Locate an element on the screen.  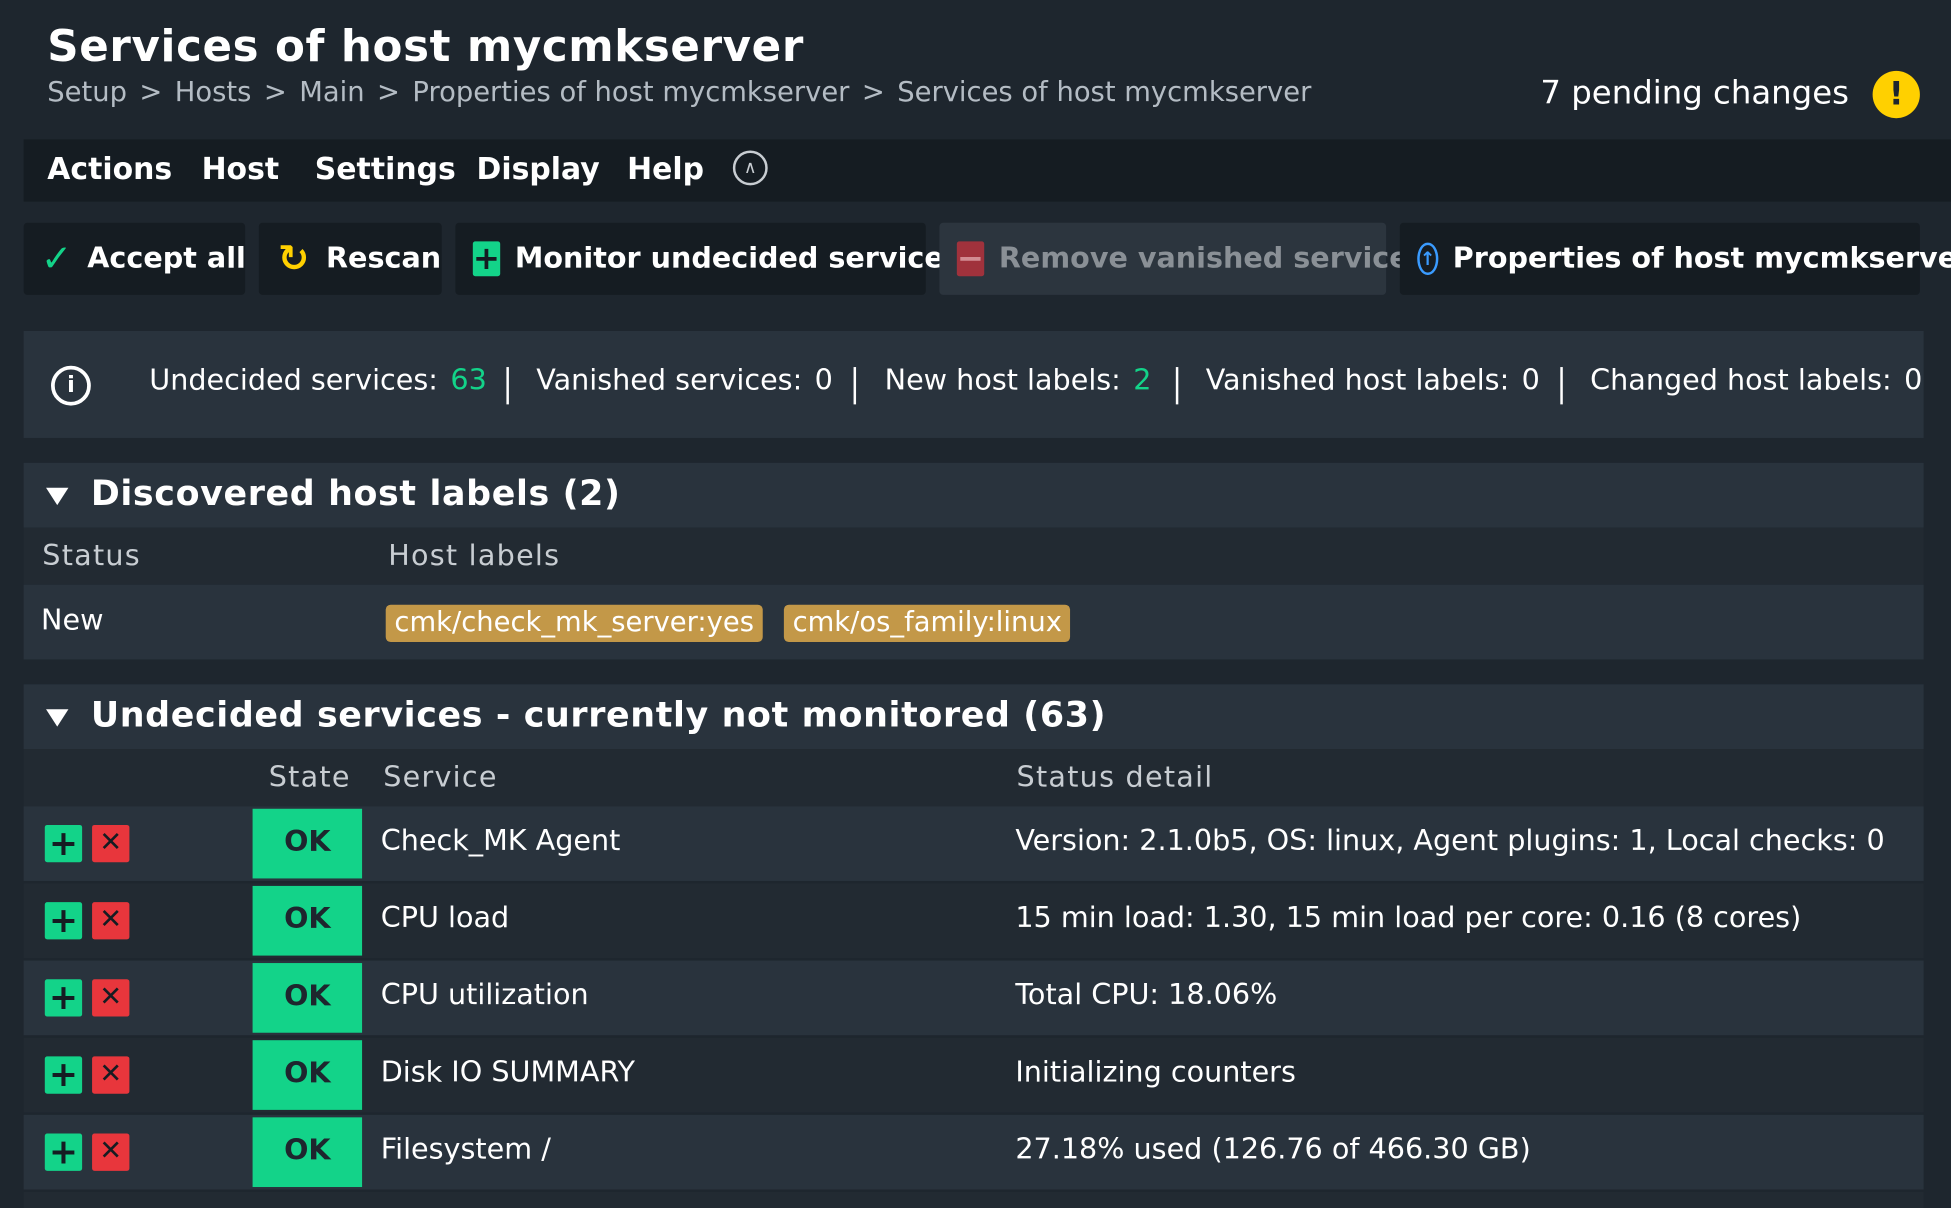
page-title: Services of host mycmkserver is located at coordinates (425, 47).